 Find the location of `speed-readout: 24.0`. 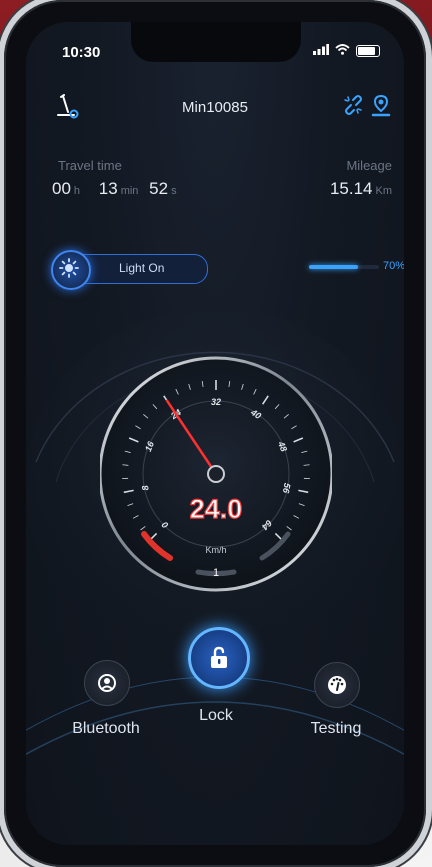

speed-readout: 24.0 is located at coordinates (216, 509).